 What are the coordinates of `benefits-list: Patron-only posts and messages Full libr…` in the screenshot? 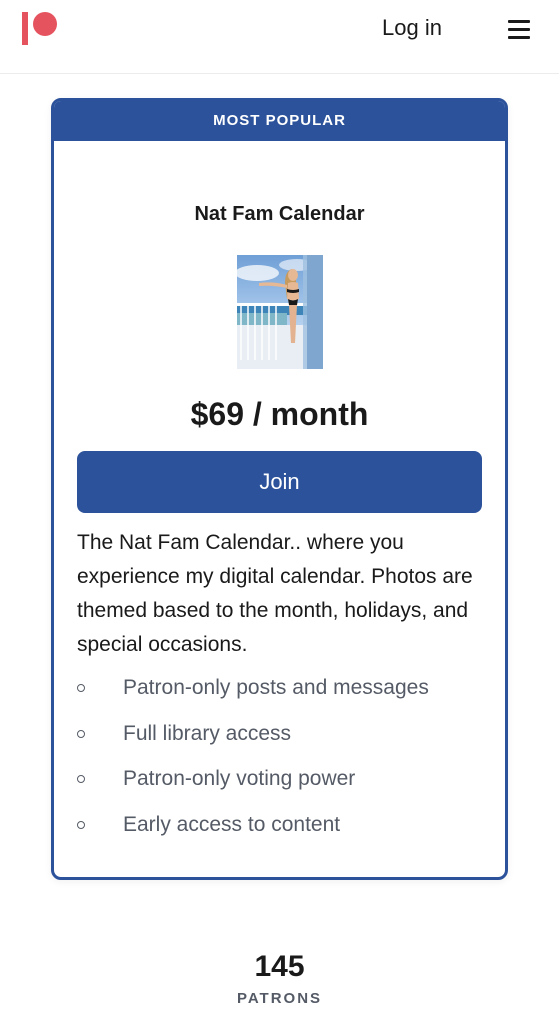 It's located at (282, 764).